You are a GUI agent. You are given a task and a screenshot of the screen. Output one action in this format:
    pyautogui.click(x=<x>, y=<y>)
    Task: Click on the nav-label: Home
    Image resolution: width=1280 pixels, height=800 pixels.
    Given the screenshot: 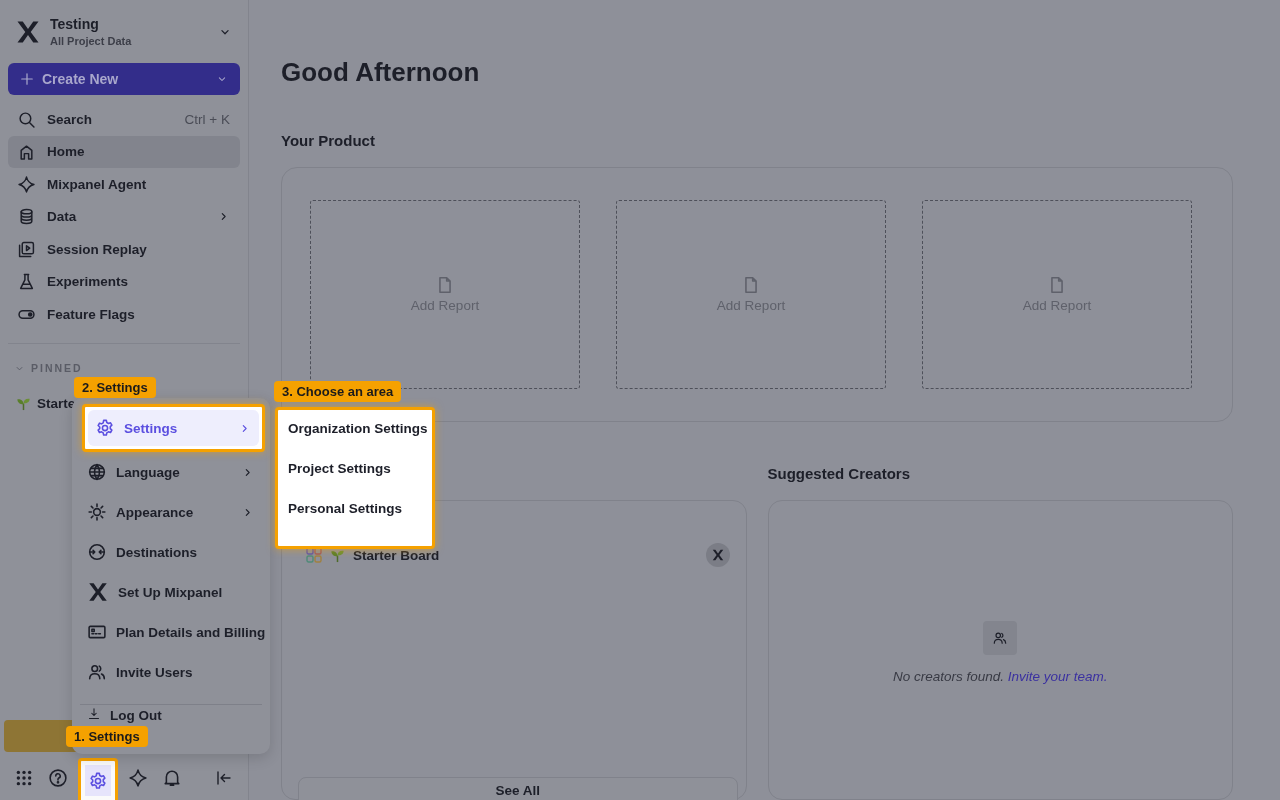 What is the action you would take?
    pyautogui.click(x=66, y=152)
    